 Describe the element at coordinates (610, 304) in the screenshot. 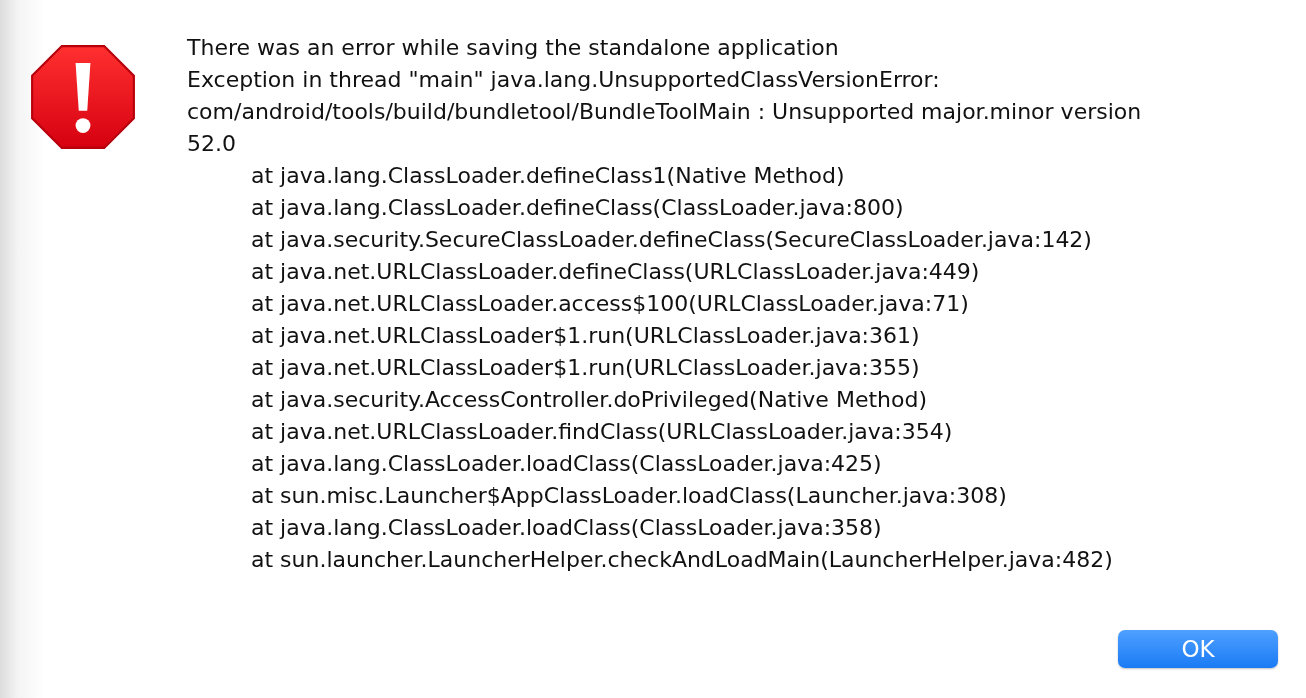

I see `stack-trace-line: at java.net.URLClassLoader.access$100(URLClassLoader.java:71)` at that location.